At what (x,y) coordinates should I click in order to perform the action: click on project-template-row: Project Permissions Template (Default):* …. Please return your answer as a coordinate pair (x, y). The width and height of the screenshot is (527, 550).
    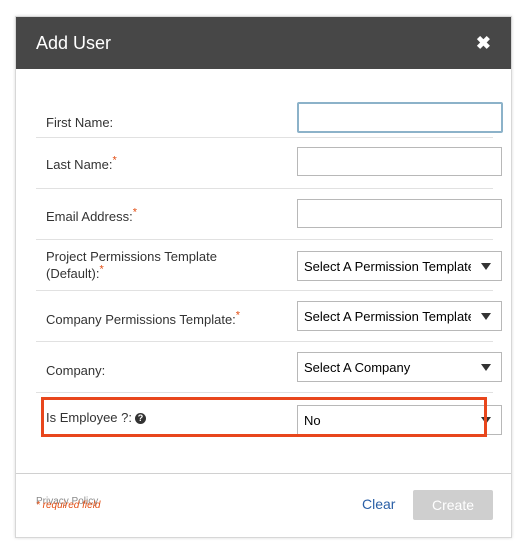
    Looking at the image, I should click on (269, 265).